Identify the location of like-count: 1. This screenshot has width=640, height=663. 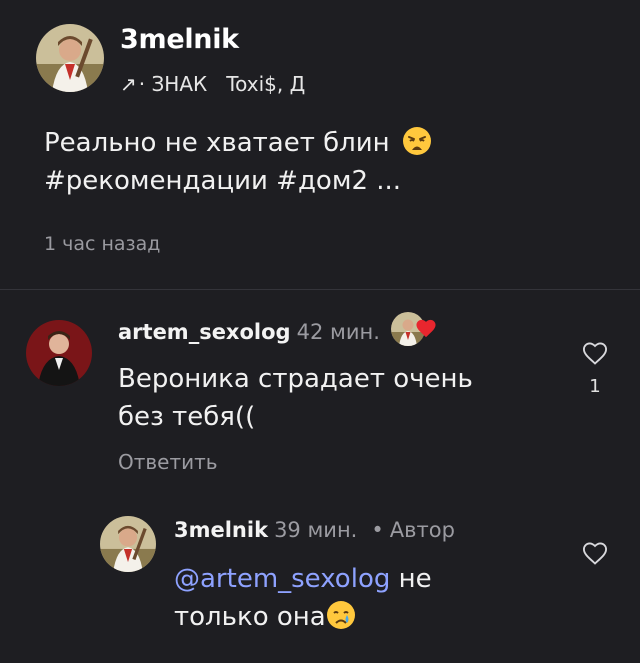
(595, 386).